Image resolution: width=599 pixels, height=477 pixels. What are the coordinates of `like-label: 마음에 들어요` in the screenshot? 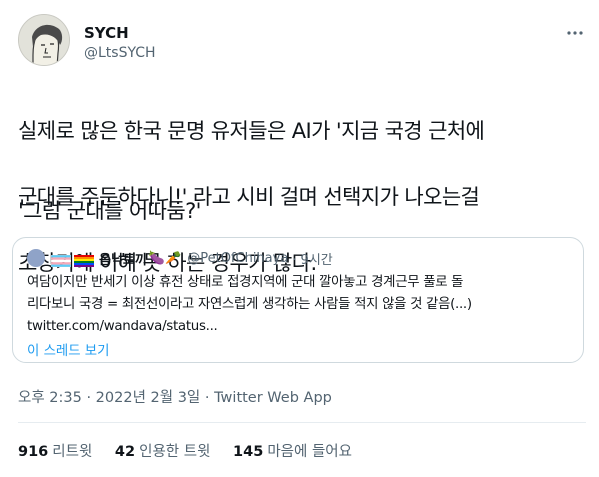 It's located at (309, 452).